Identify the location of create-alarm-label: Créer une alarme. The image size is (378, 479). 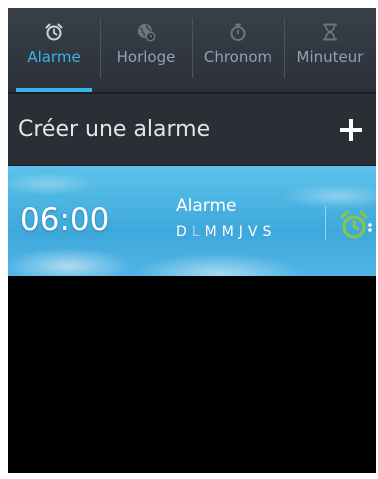
(114, 129).